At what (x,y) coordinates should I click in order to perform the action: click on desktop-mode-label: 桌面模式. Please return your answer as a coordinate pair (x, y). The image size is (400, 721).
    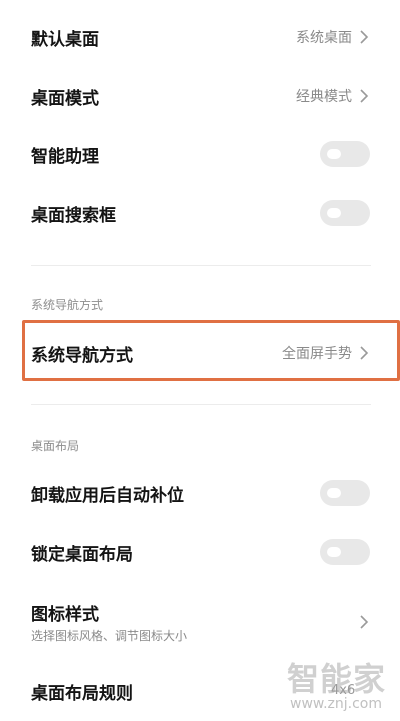
    Looking at the image, I should click on (65, 98).